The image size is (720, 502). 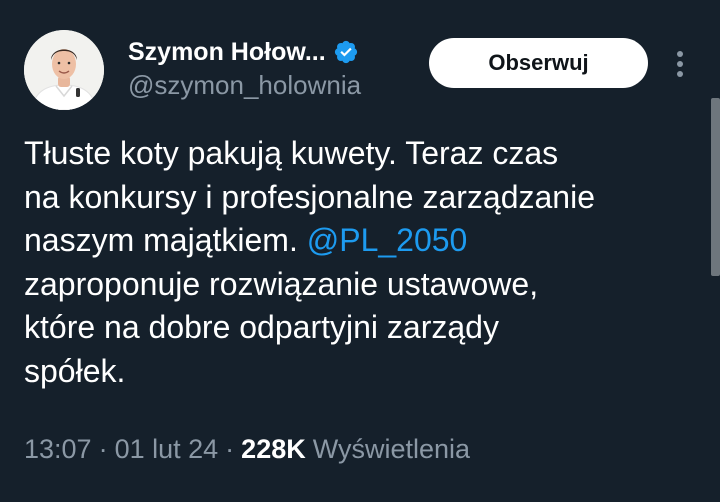 What do you see at coordinates (58, 449) in the screenshot?
I see `tweet-time: 13:07` at bounding box center [58, 449].